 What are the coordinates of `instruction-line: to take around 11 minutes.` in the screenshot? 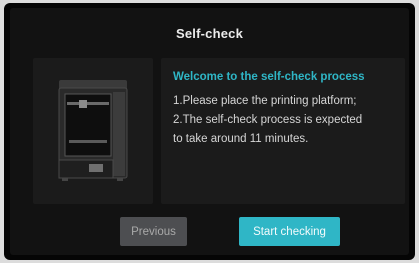 It's located at (241, 139).